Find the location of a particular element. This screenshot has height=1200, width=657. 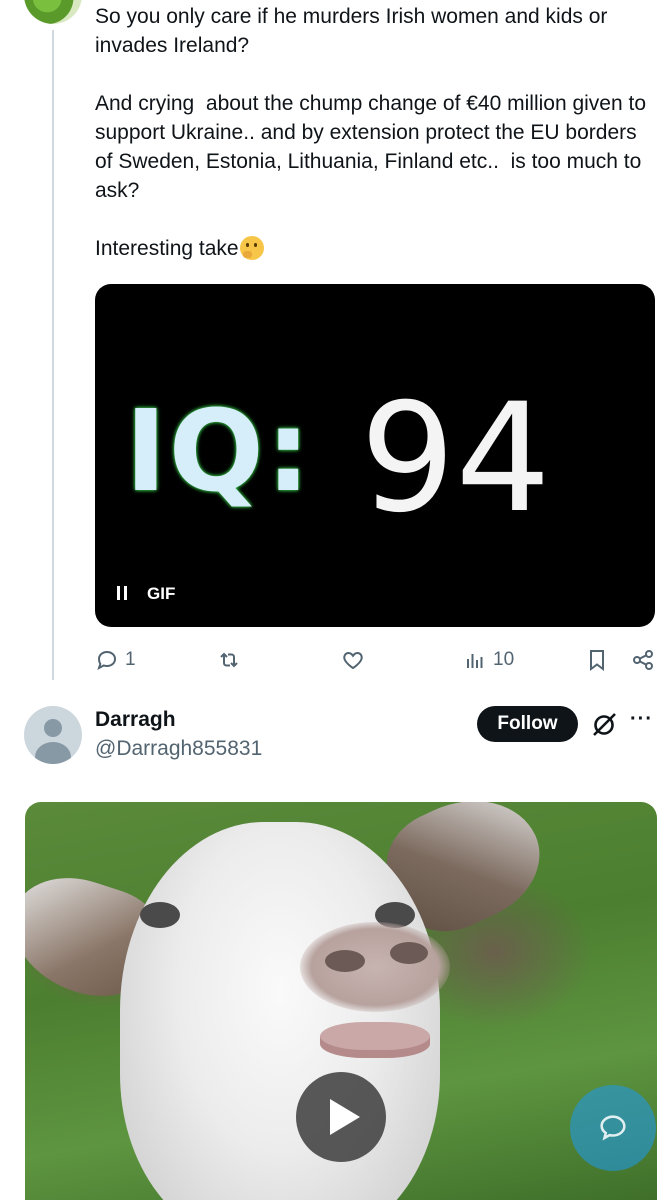

thread-connector is located at coordinates (53, 355).